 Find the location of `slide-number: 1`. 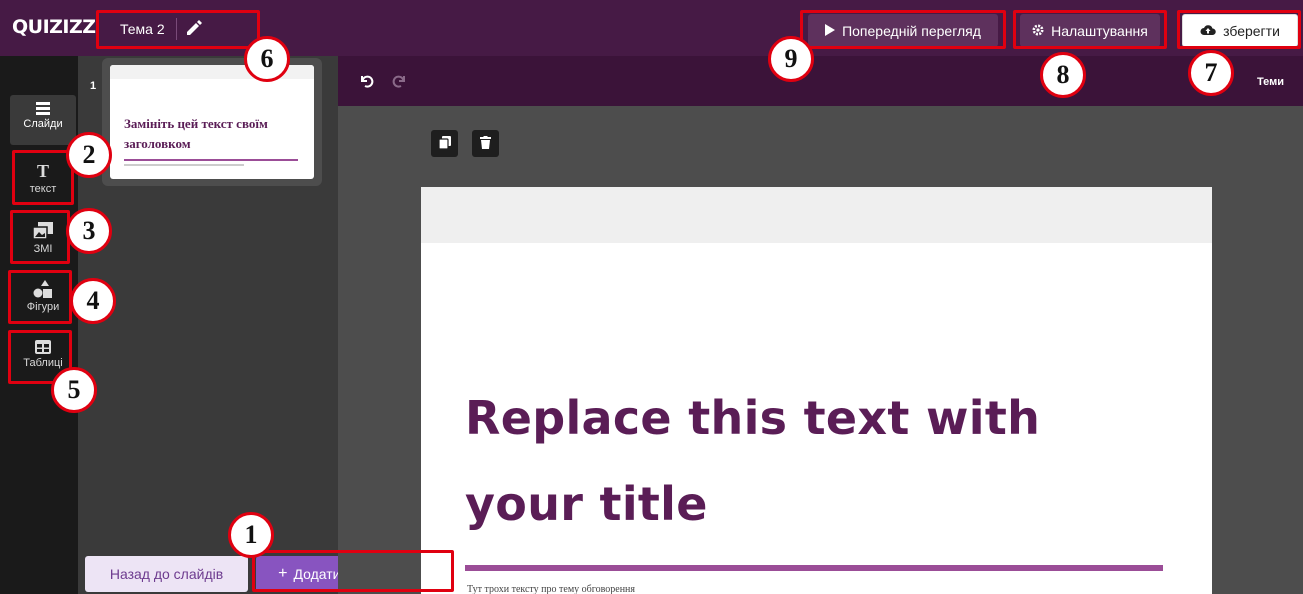

slide-number: 1 is located at coordinates (93, 86).